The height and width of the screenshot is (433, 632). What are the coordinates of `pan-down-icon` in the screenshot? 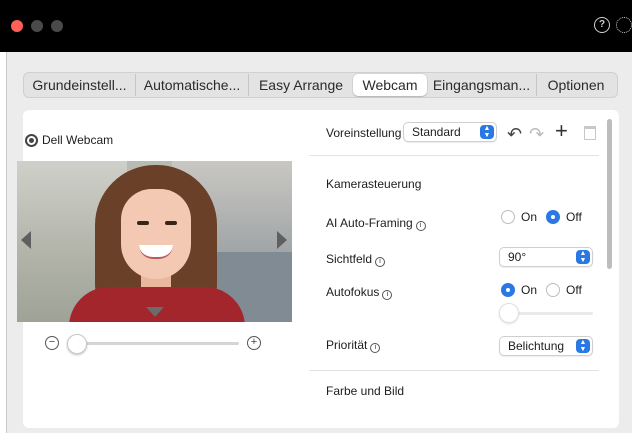 It's located at (155, 312).